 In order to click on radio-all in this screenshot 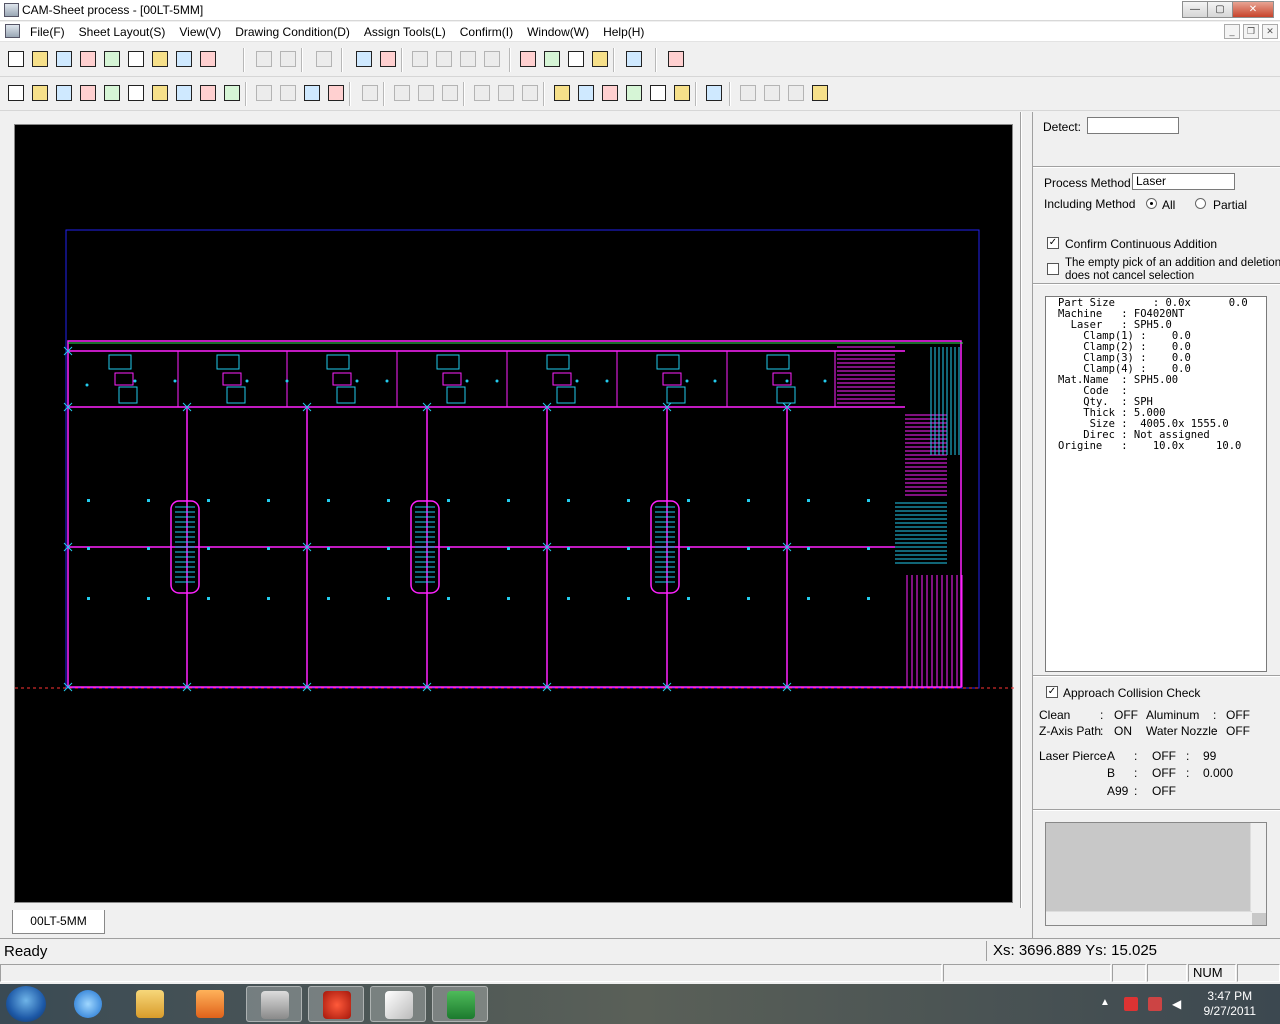, I will do `click(1151, 203)`.